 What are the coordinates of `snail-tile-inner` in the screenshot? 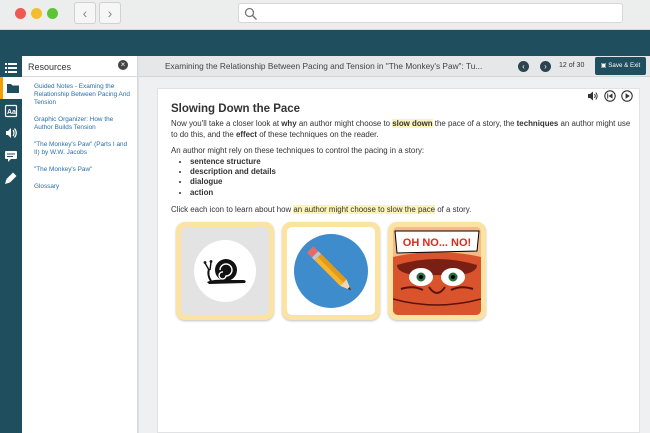 It's located at (225, 271).